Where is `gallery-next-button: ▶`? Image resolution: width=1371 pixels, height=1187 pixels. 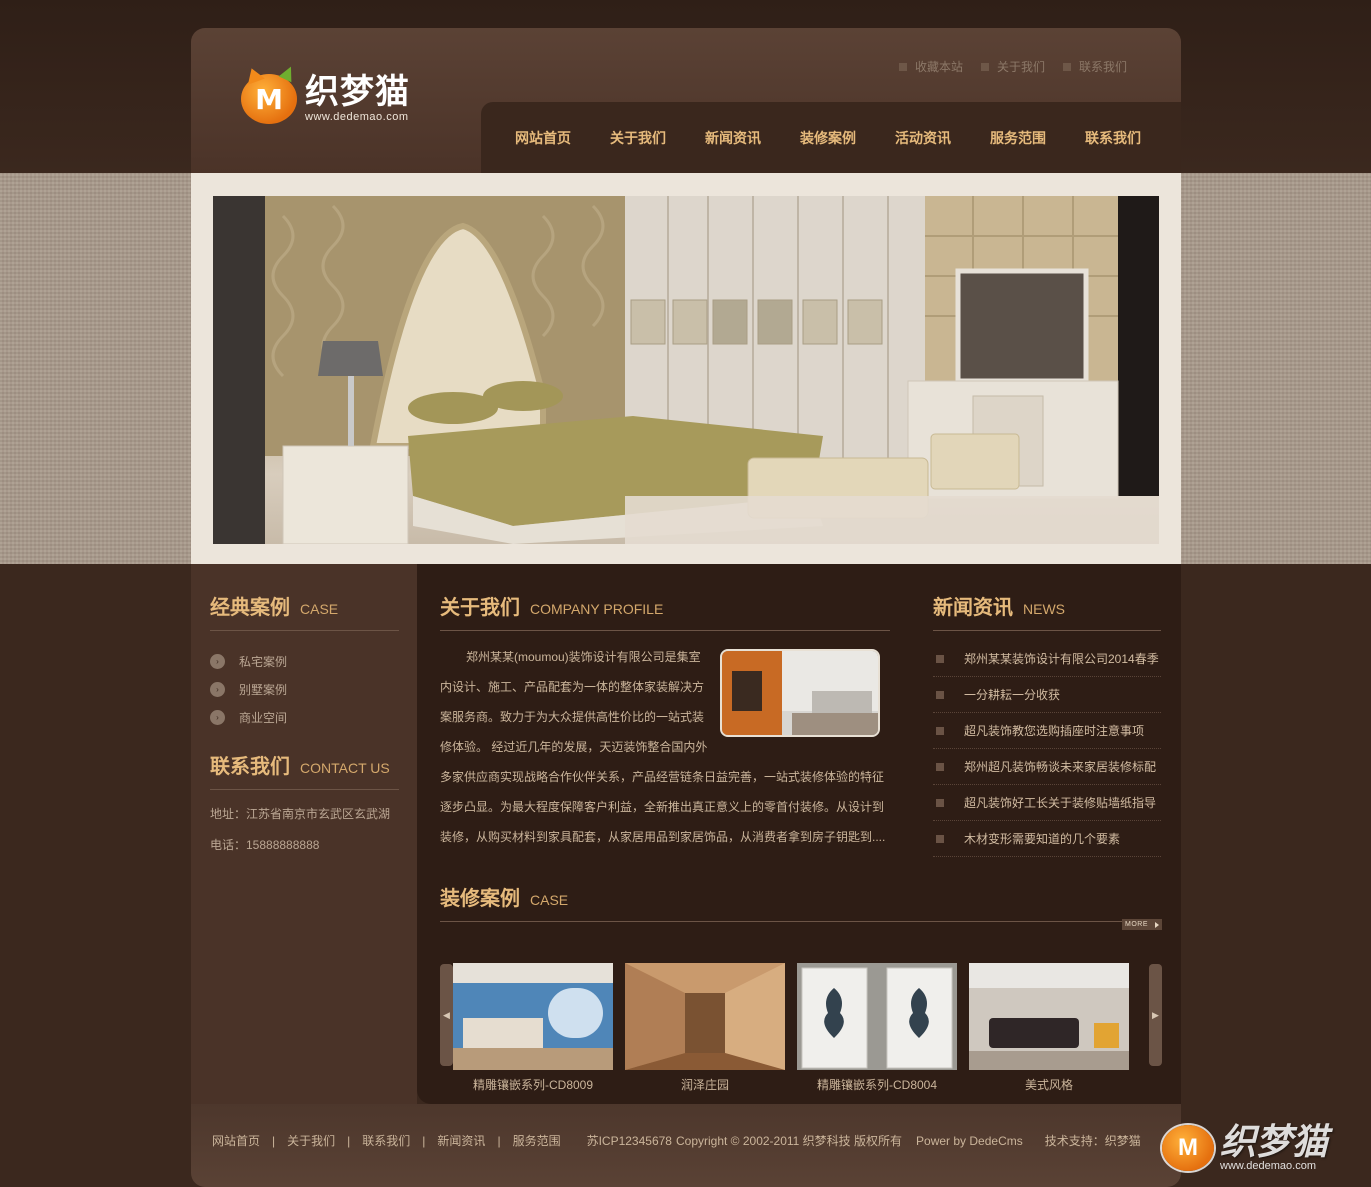
gallery-next-button: ▶ is located at coordinates (1155, 1015).